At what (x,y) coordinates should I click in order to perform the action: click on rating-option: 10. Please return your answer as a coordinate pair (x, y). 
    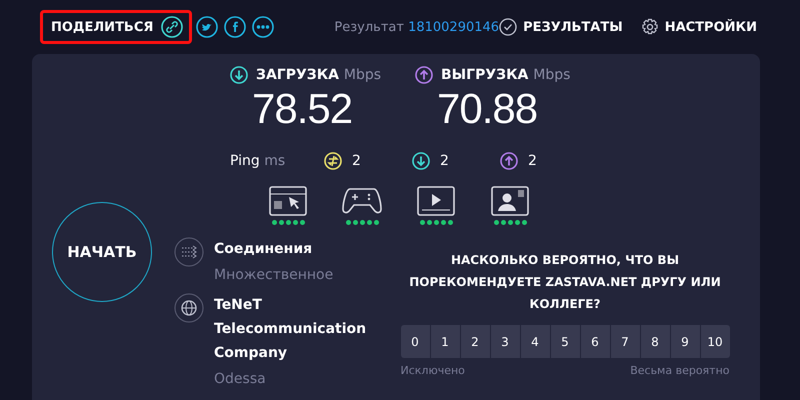
    Looking at the image, I should click on (715, 341).